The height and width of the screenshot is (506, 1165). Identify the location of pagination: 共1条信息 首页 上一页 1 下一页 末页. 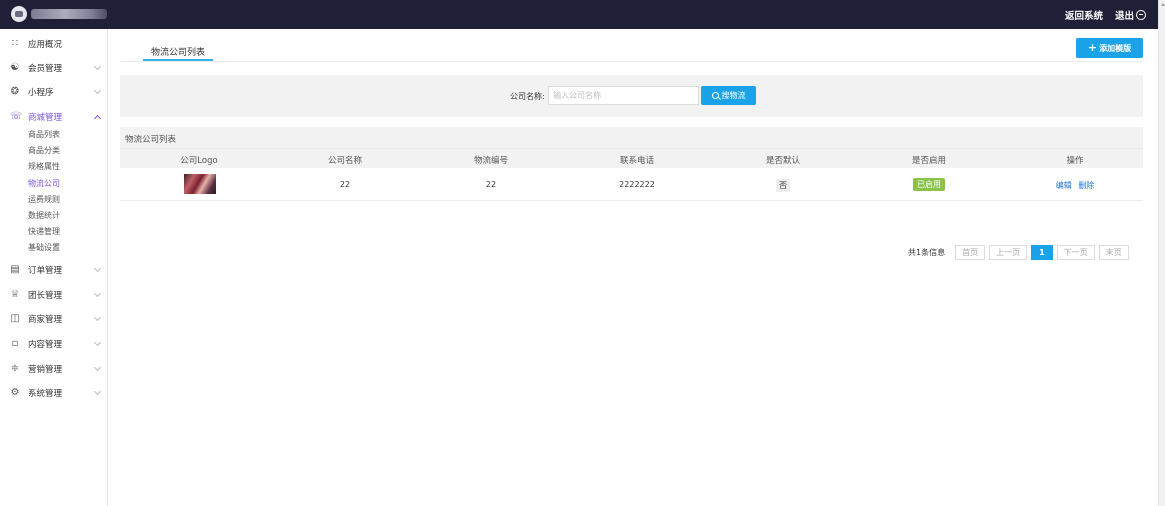
(1018, 252).